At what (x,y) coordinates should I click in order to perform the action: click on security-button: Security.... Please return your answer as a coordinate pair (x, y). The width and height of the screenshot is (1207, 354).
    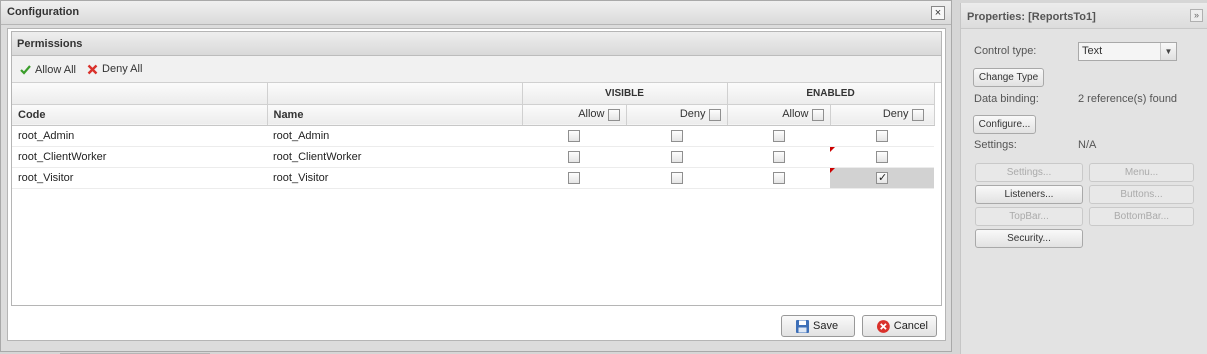
    Looking at the image, I should click on (1029, 238).